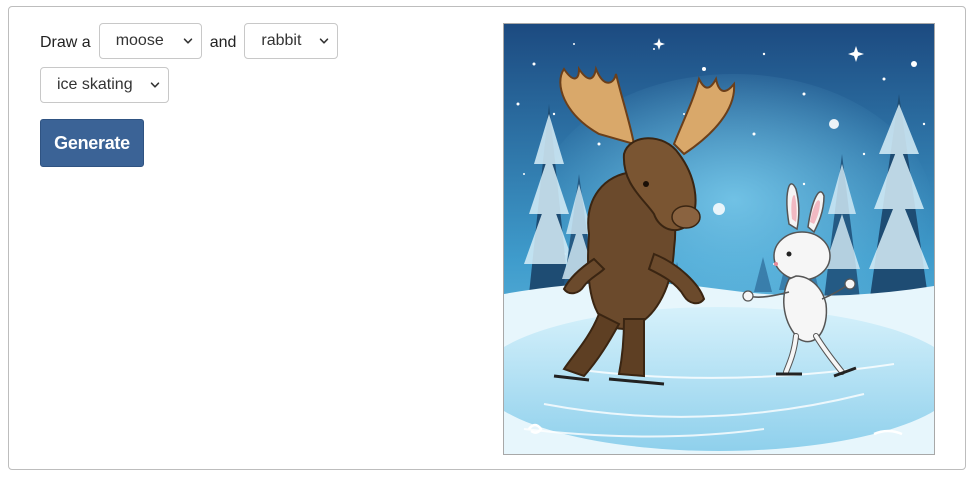  I want to click on animal1-select: moose, so click(150, 41).